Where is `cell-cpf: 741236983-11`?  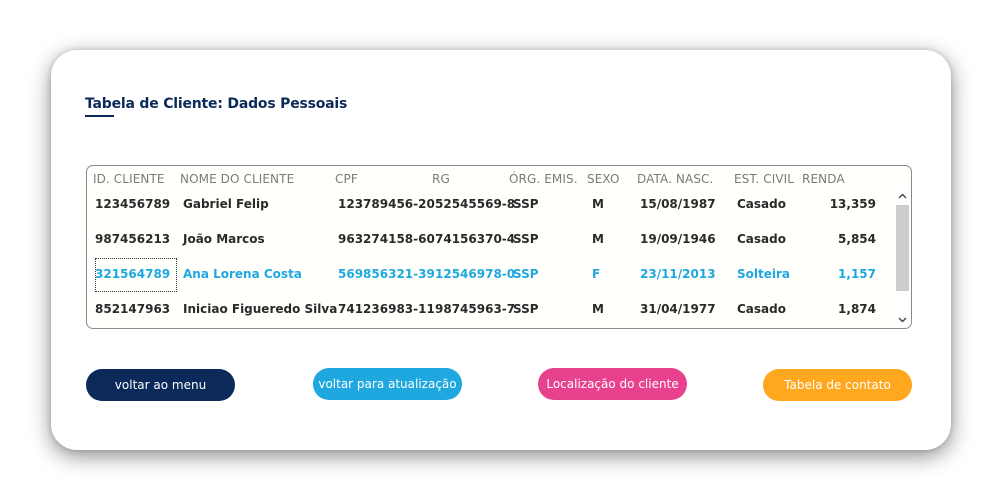
cell-cpf: 741236983-11 is located at coordinates (386, 309).